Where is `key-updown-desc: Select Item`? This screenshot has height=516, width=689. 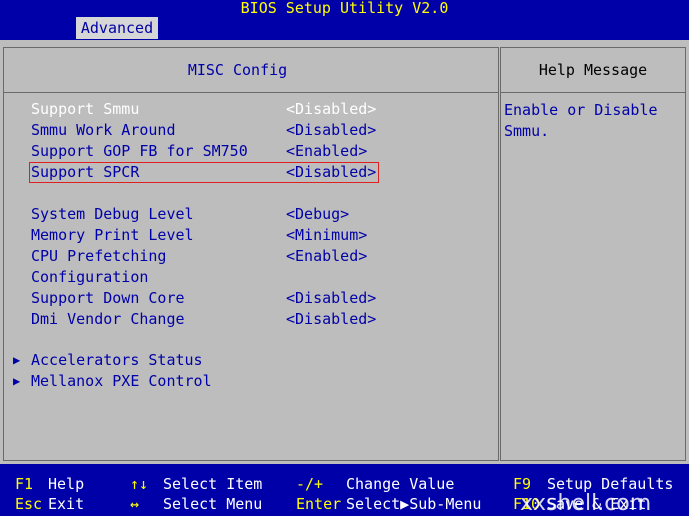
key-updown-desc: Select Item is located at coordinates (213, 484).